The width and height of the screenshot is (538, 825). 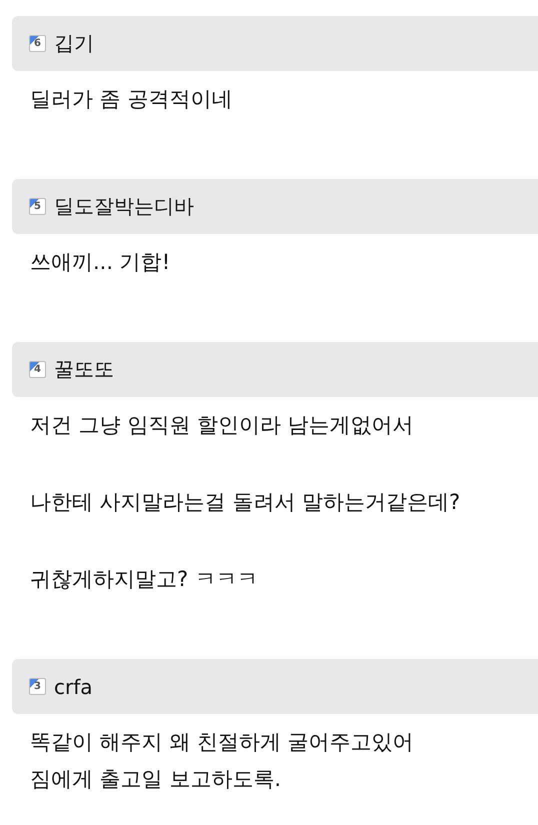 What do you see at coordinates (144, 579) in the screenshot?
I see `comment-text: 귀찮게하지말고? ㅋㅋㅋ` at bounding box center [144, 579].